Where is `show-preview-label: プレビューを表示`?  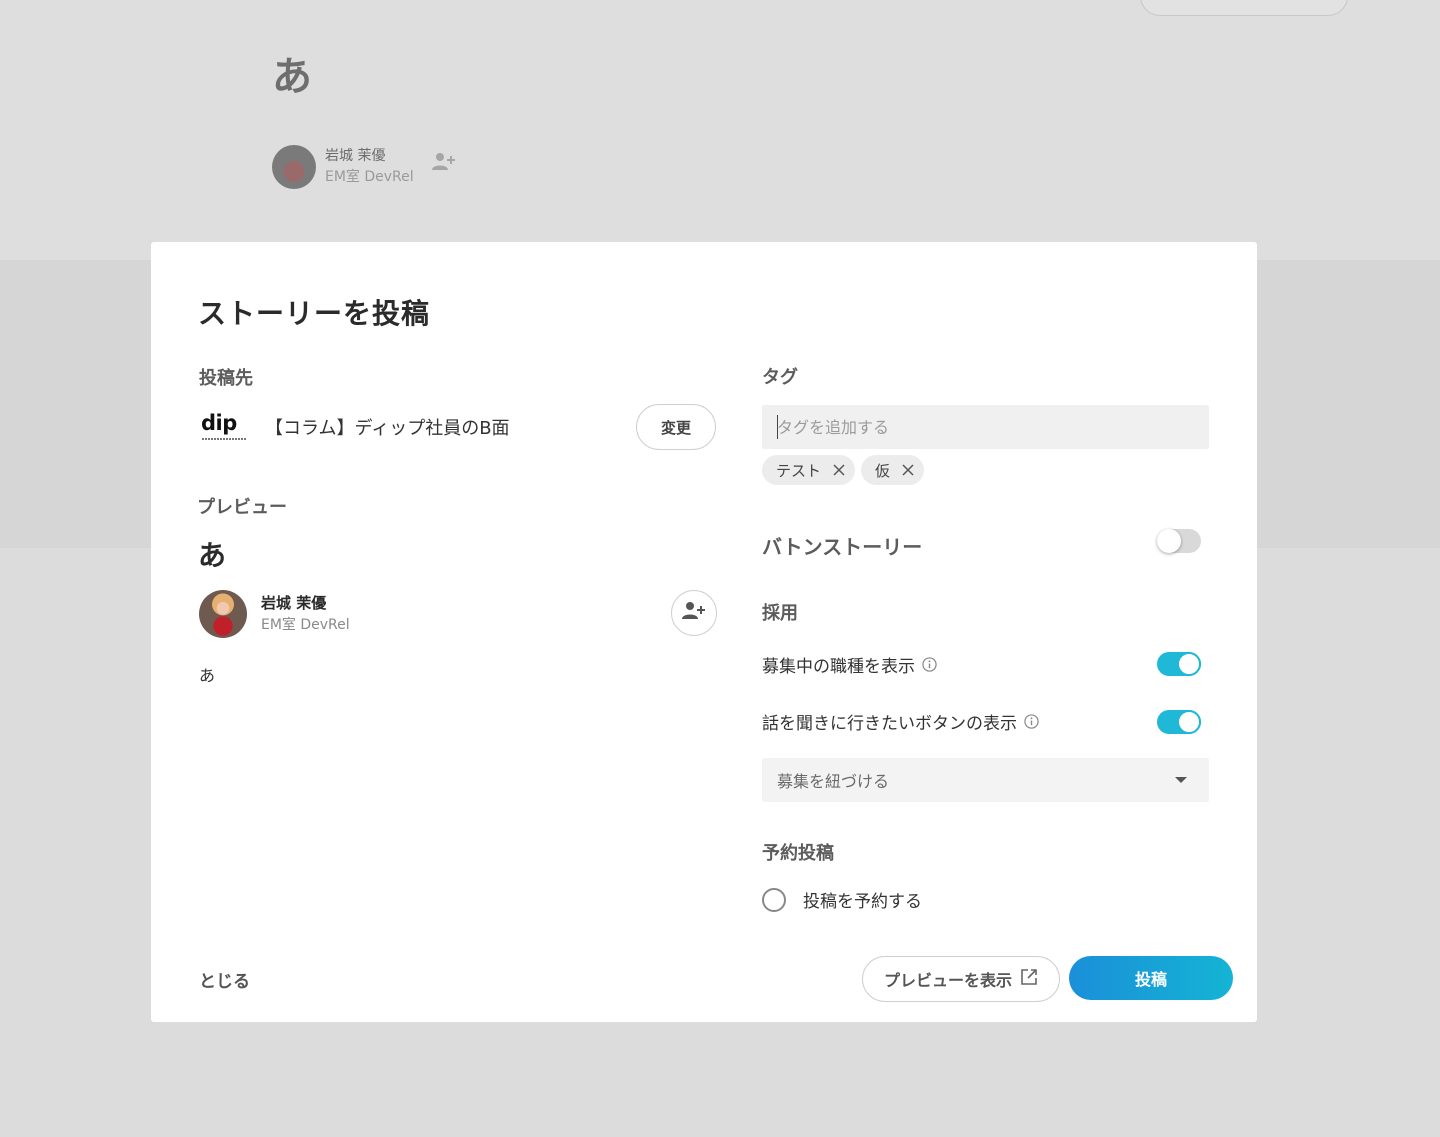
show-preview-label: プレビューを表示 is located at coordinates (947, 980).